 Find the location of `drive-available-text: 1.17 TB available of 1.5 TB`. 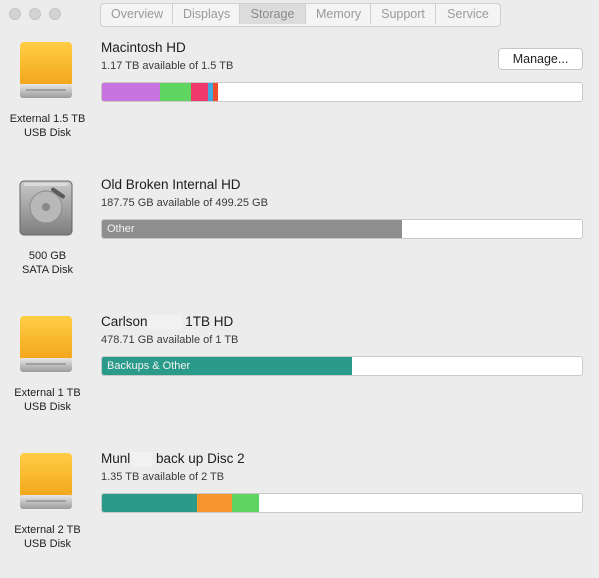

drive-available-text: 1.17 TB available of 1.5 TB is located at coordinates (167, 66).